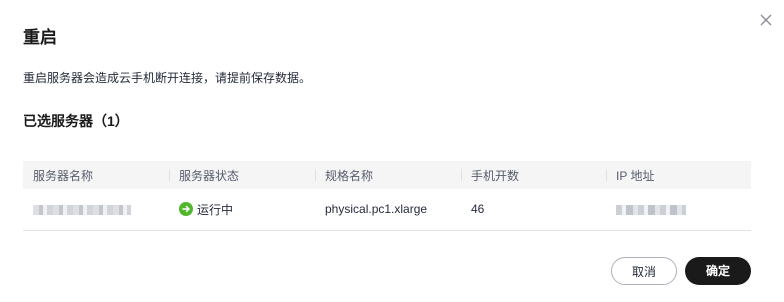 The image size is (784, 302). Describe the element at coordinates (167, 78) in the screenshot. I see `restart-notice: 重启服务器会造成云手机断开连接，请提前保存数据。` at that location.